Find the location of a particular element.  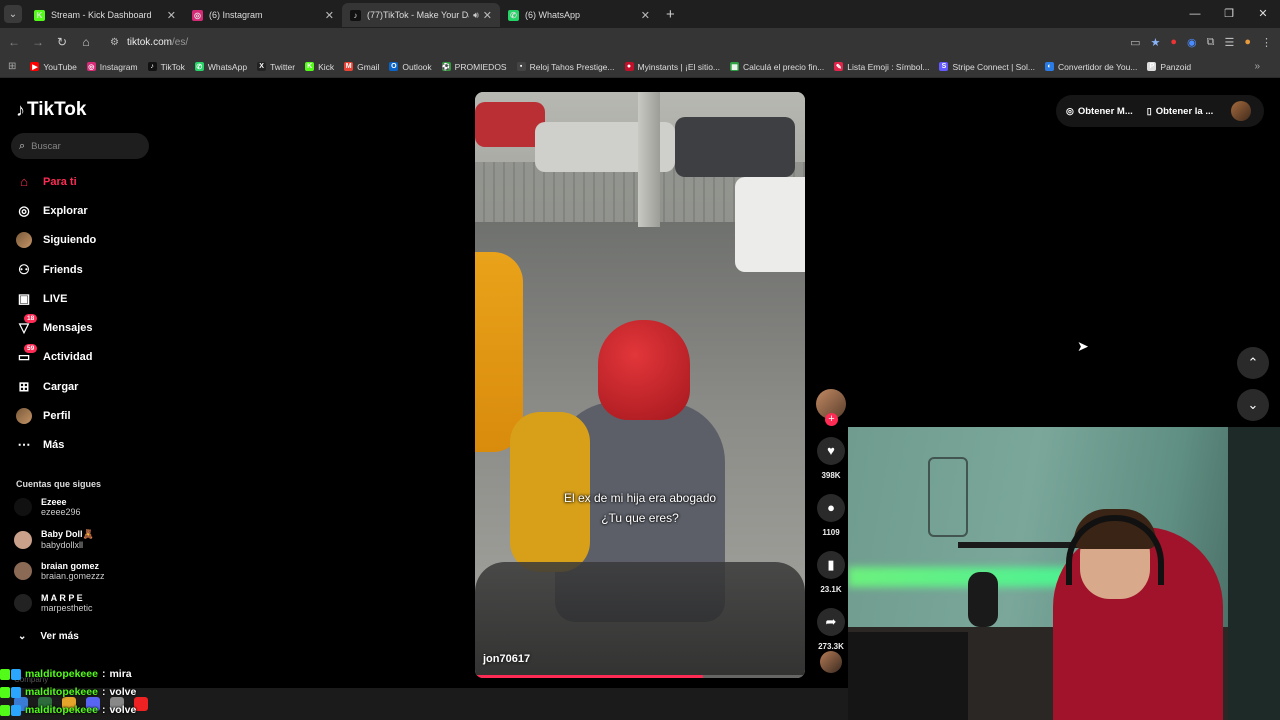

bookmark-favicon-icon: O is located at coordinates (394, 66).